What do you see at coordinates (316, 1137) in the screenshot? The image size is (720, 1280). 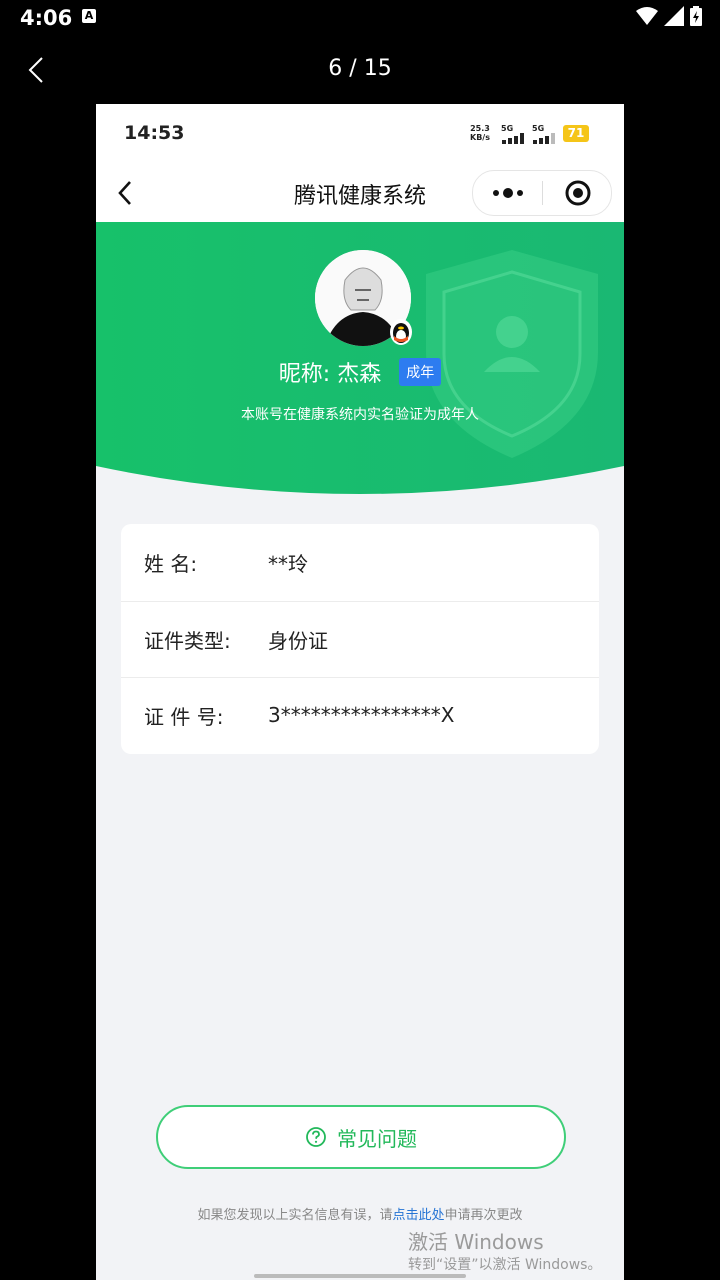 I see `question-circle-icon` at bounding box center [316, 1137].